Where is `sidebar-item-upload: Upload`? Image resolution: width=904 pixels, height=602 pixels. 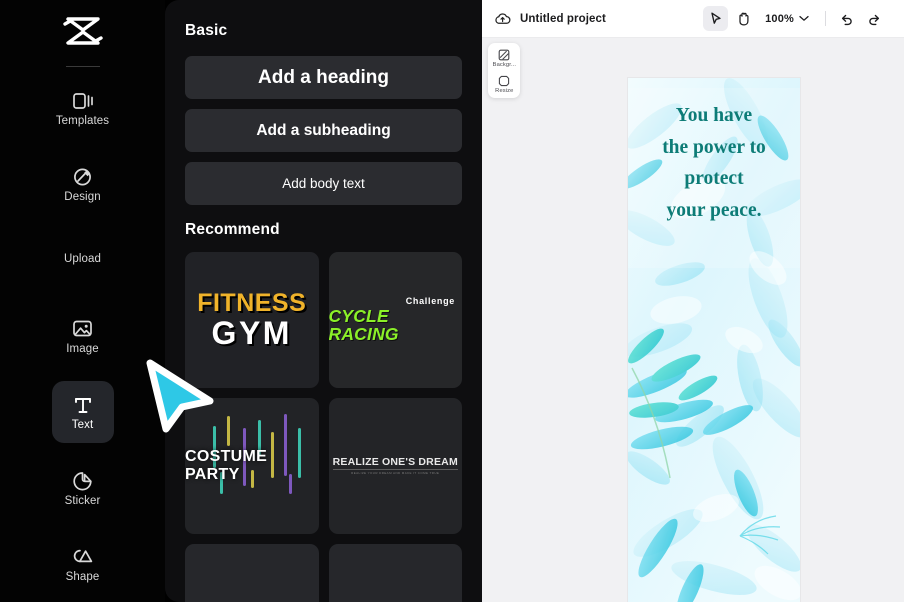
sidebar-item-upload: Upload is located at coordinates (83, 260).